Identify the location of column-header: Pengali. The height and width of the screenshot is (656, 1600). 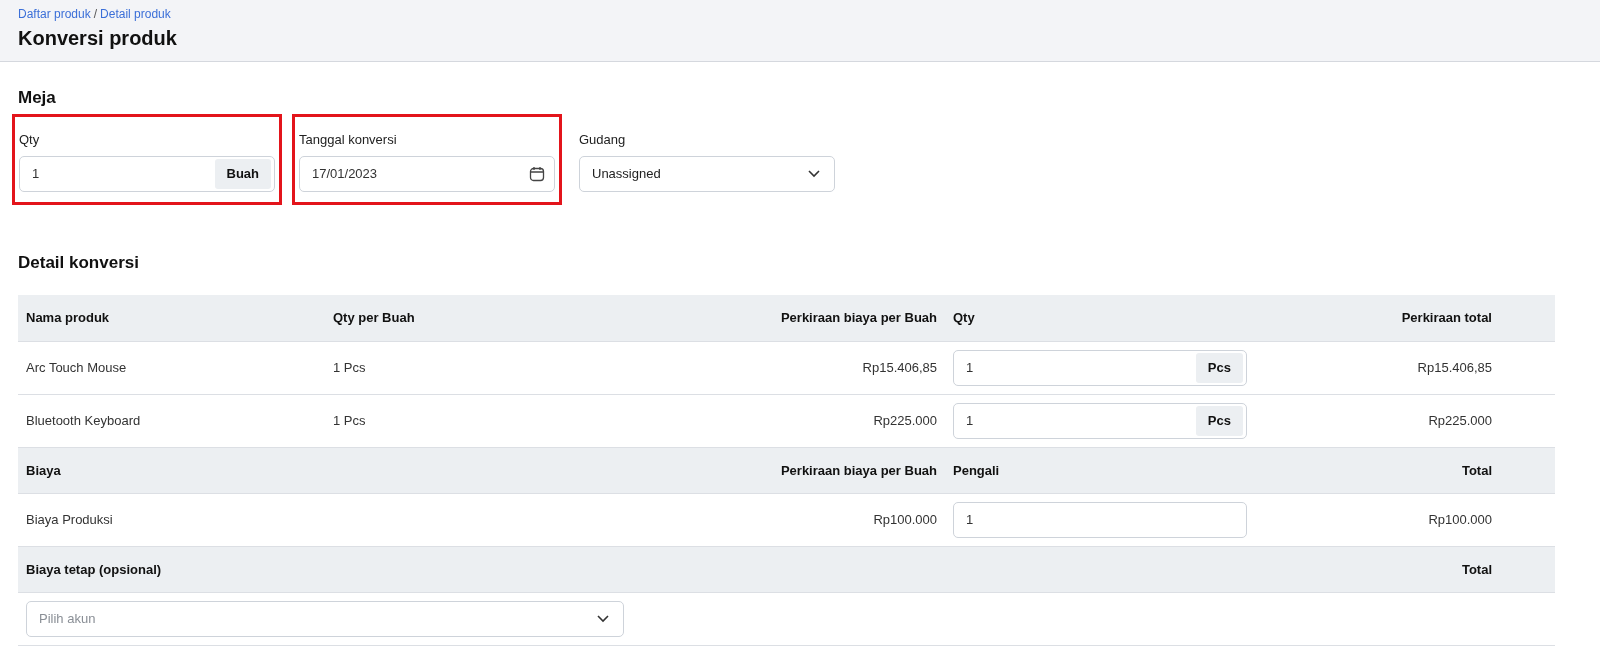
(1100, 470).